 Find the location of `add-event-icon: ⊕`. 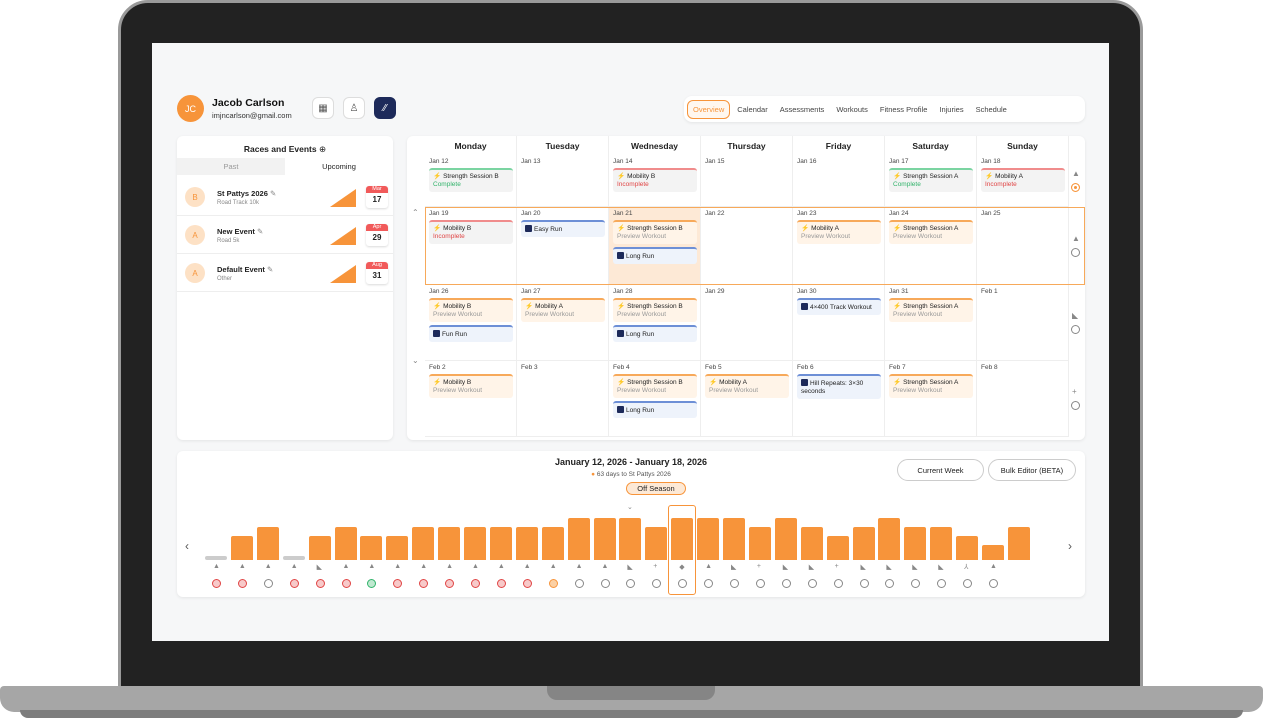

add-event-icon: ⊕ is located at coordinates (322, 149).